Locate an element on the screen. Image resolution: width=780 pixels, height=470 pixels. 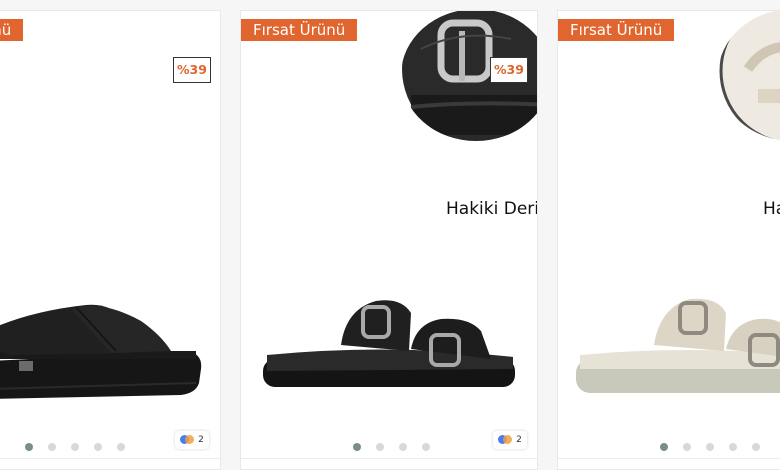
zoom-detail-image is located at coordinates (749, 76).